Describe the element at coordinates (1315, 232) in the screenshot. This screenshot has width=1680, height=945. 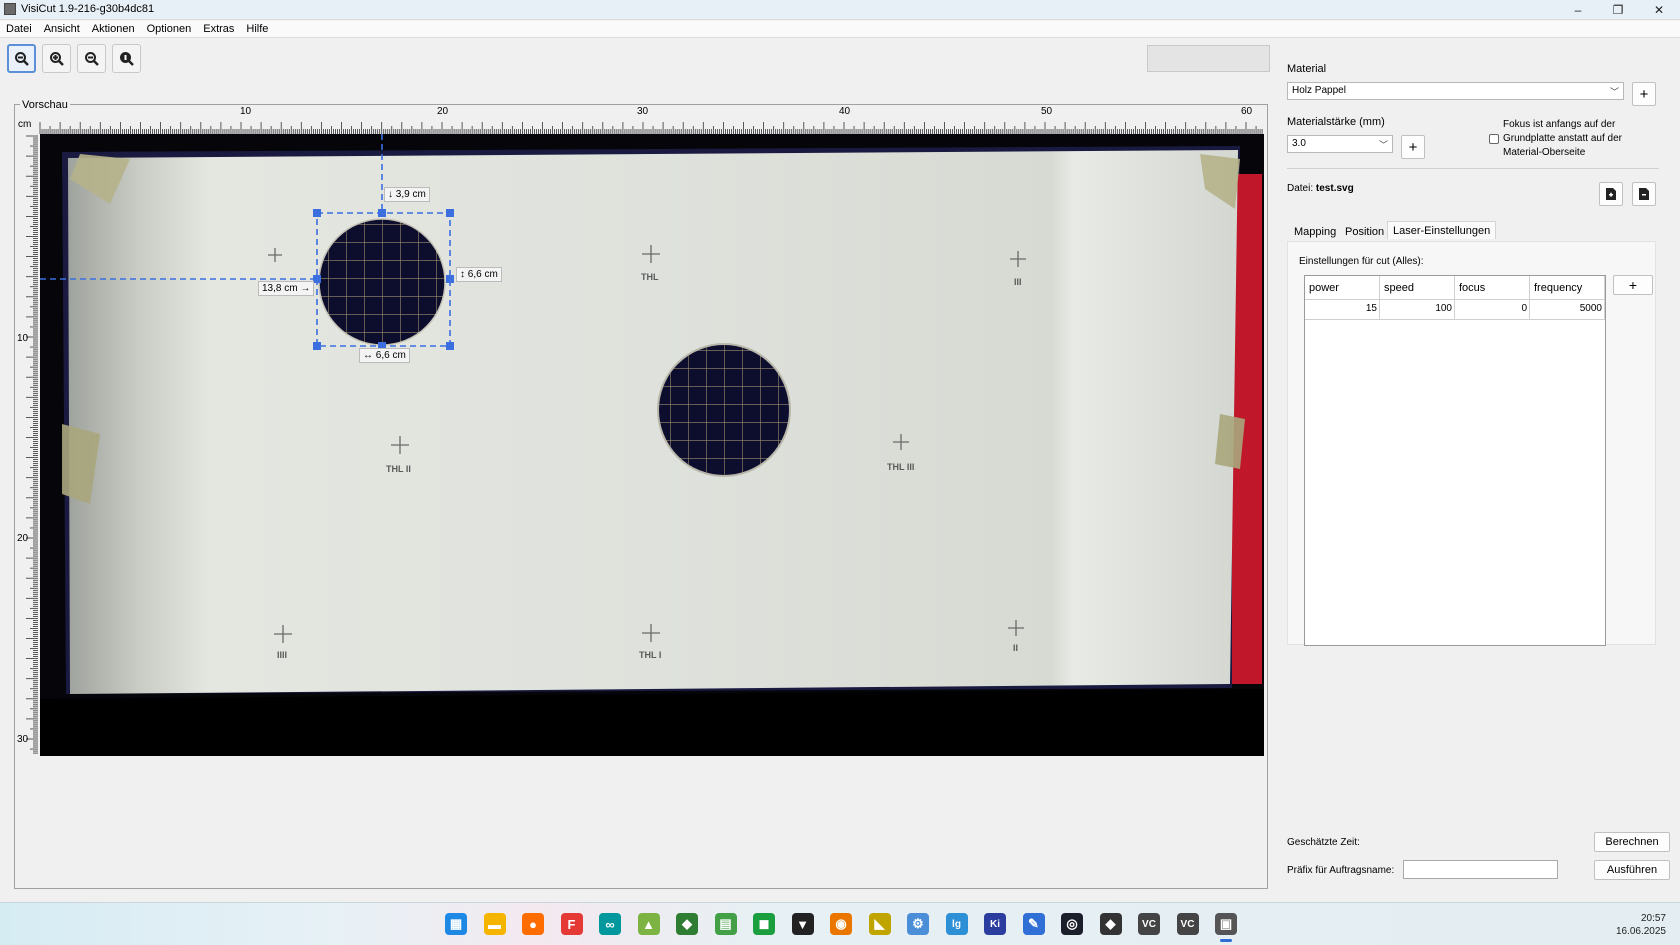
I see `tab-mapping: Mapping` at that location.